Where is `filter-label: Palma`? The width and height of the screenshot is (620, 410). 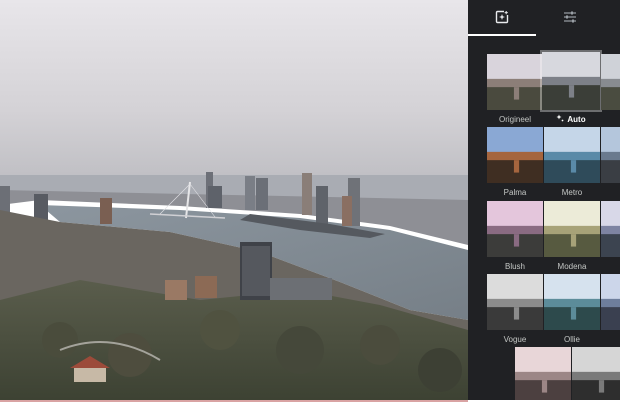 filter-label: Palma is located at coordinates (515, 192).